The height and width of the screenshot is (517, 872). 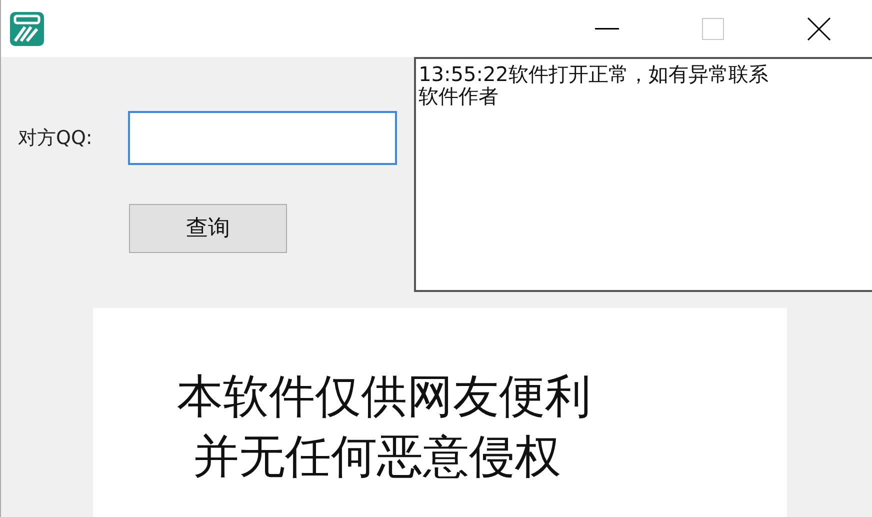 What do you see at coordinates (27, 28) in the screenshot?
I see `app-icon` at bounding box center [27, 28].